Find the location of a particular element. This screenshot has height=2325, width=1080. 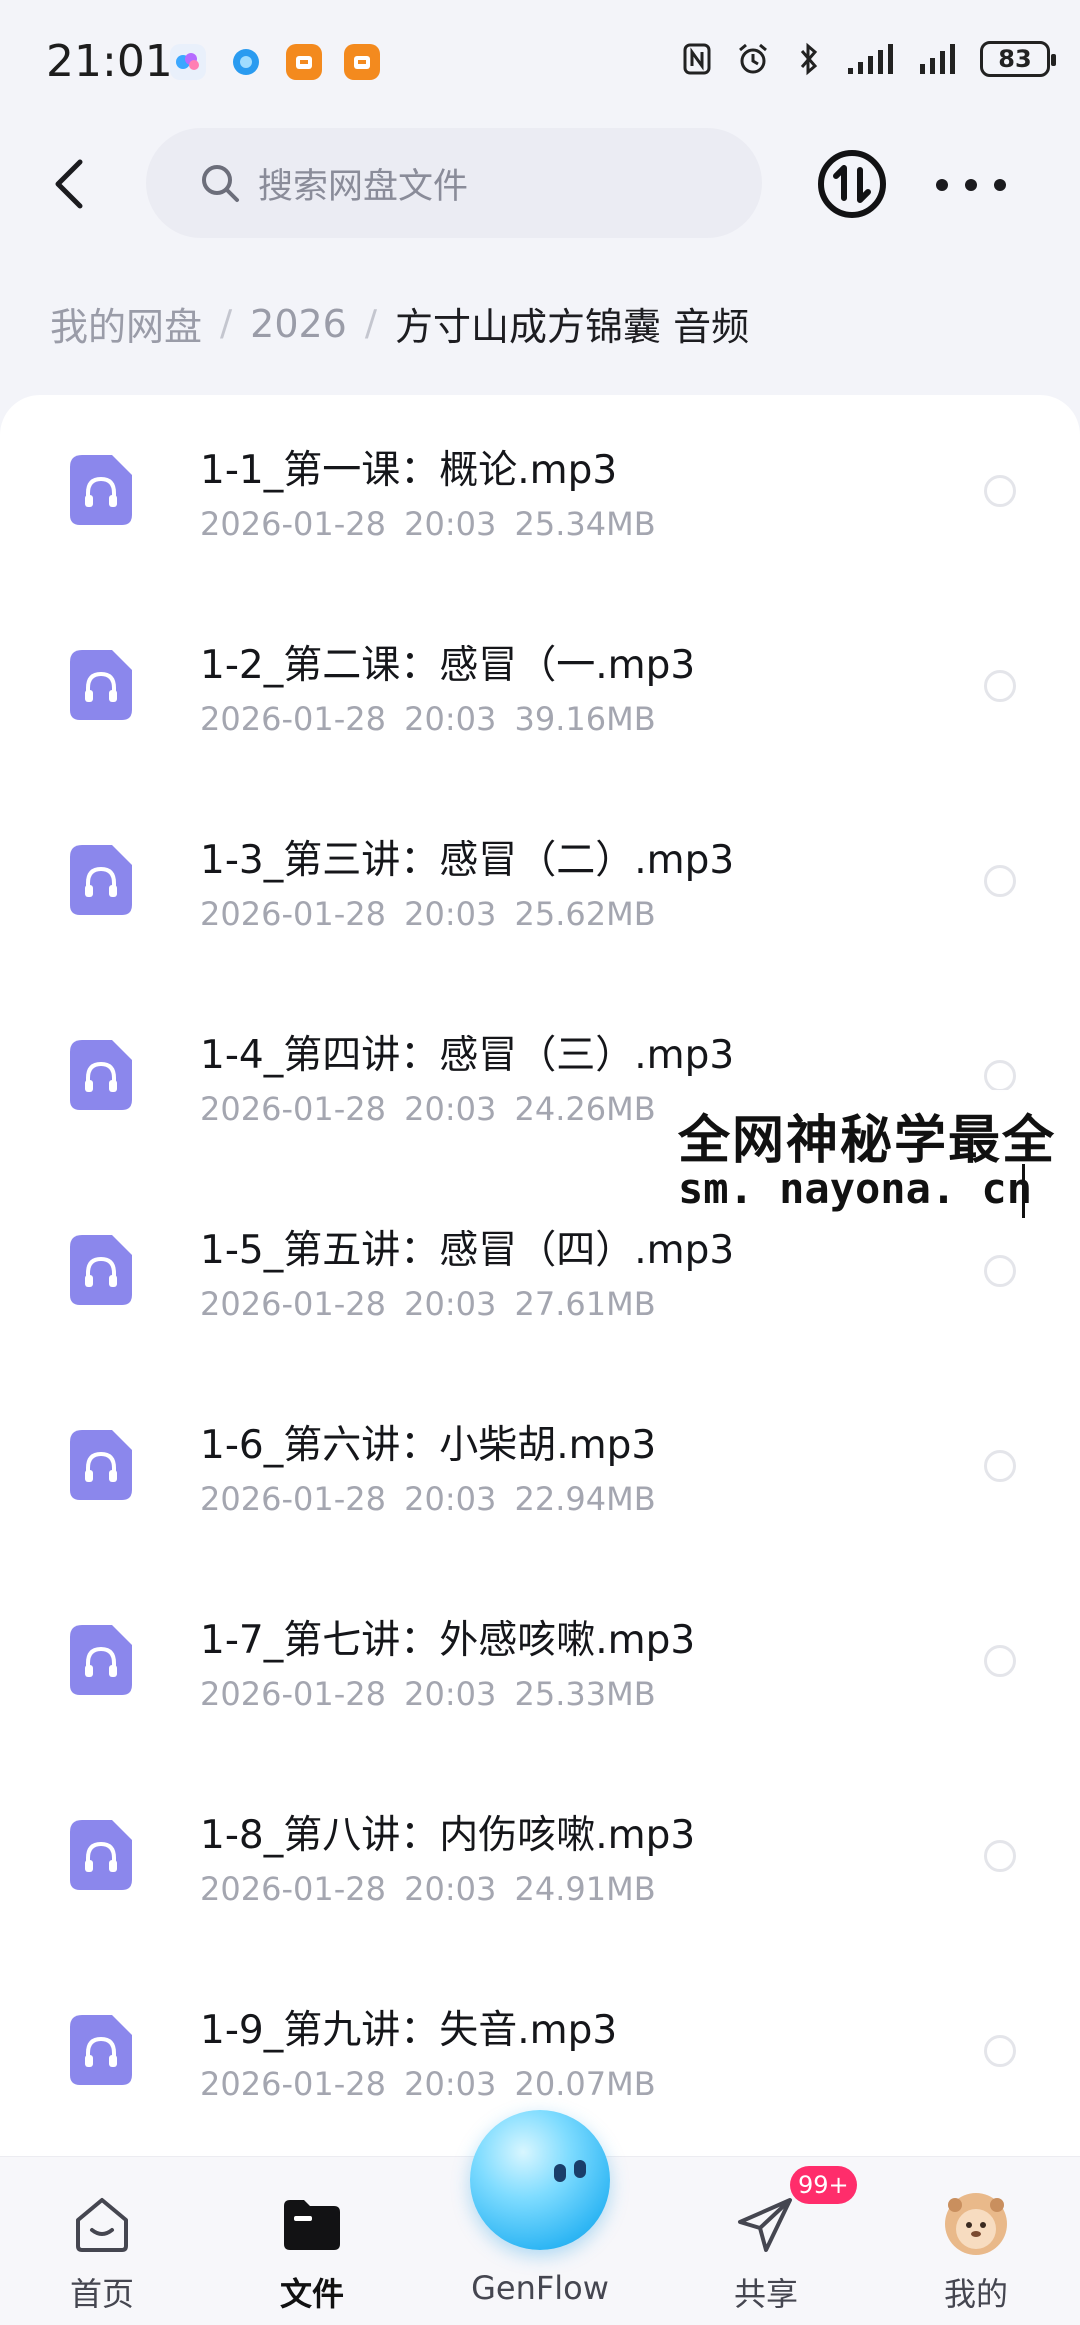

file-meta: 2026-01-28 20:03 25.33MB is located at coordinates (428, 1694).